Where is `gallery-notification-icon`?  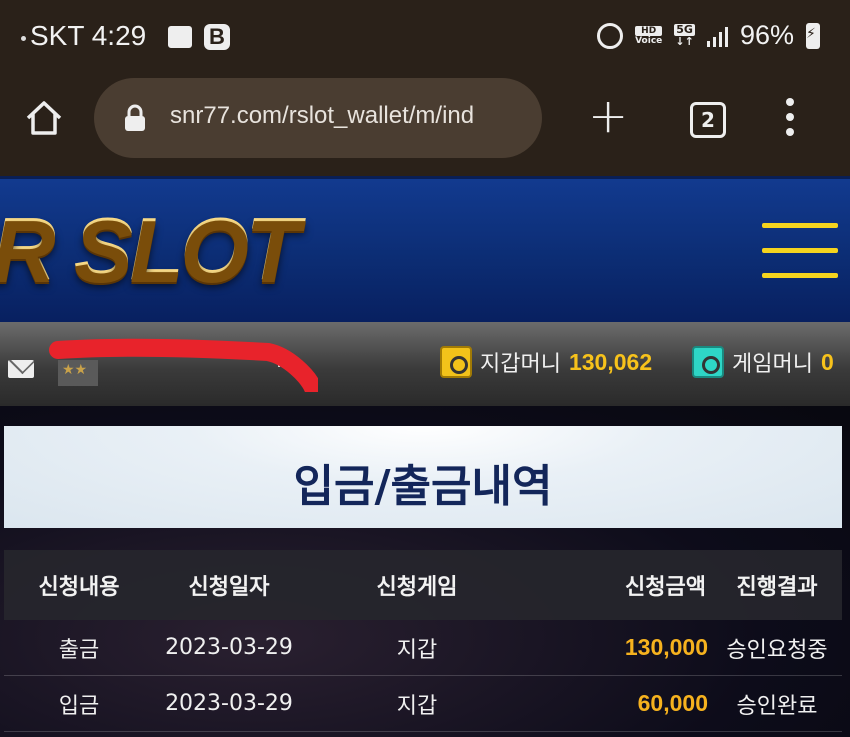 gallery-notification-icon is located at coordinates (180, 37).